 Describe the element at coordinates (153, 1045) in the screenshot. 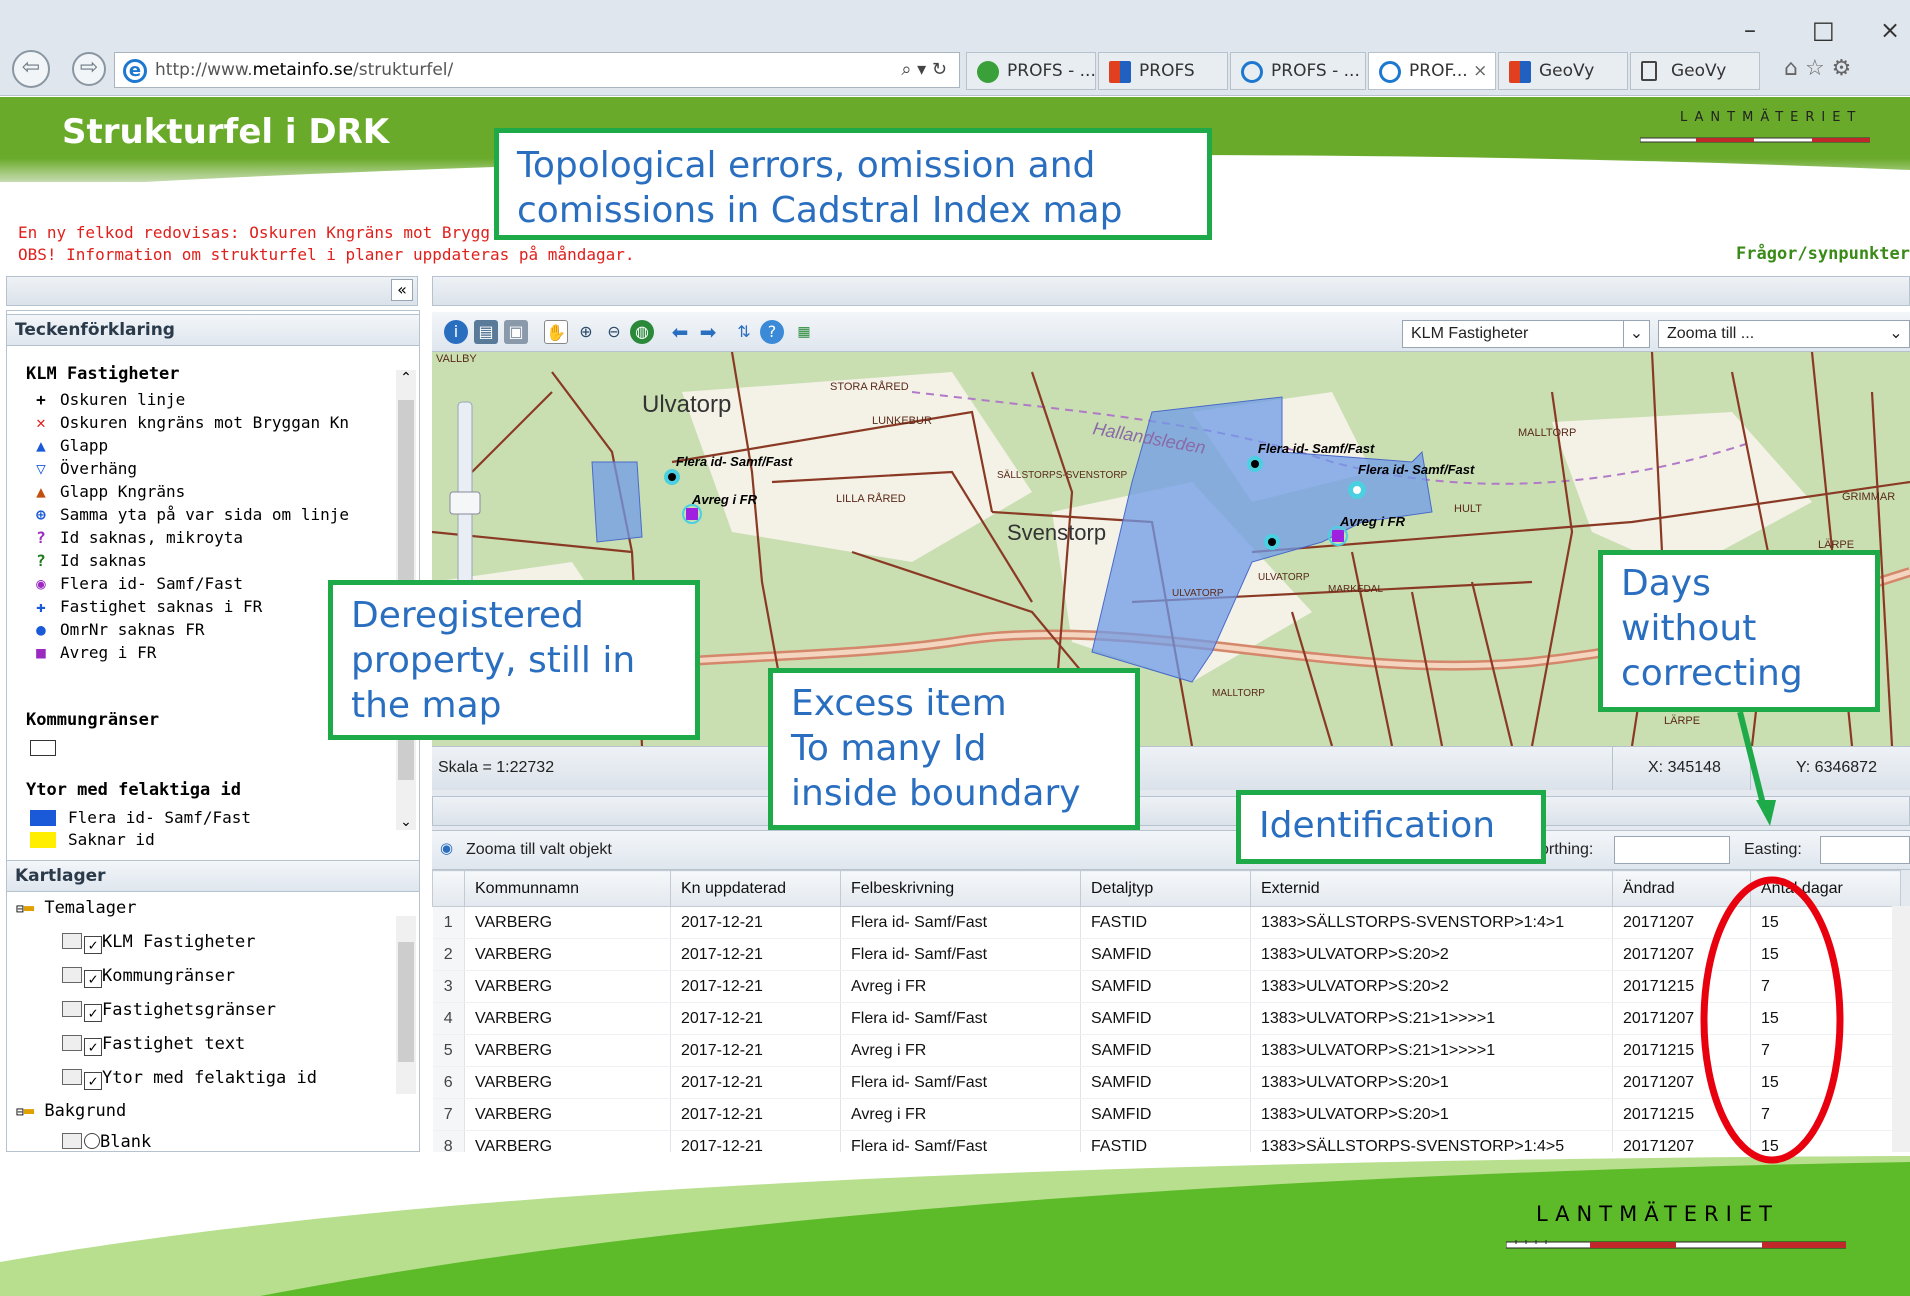

I see `layer-item: ✓ Fastighet text` at that location.